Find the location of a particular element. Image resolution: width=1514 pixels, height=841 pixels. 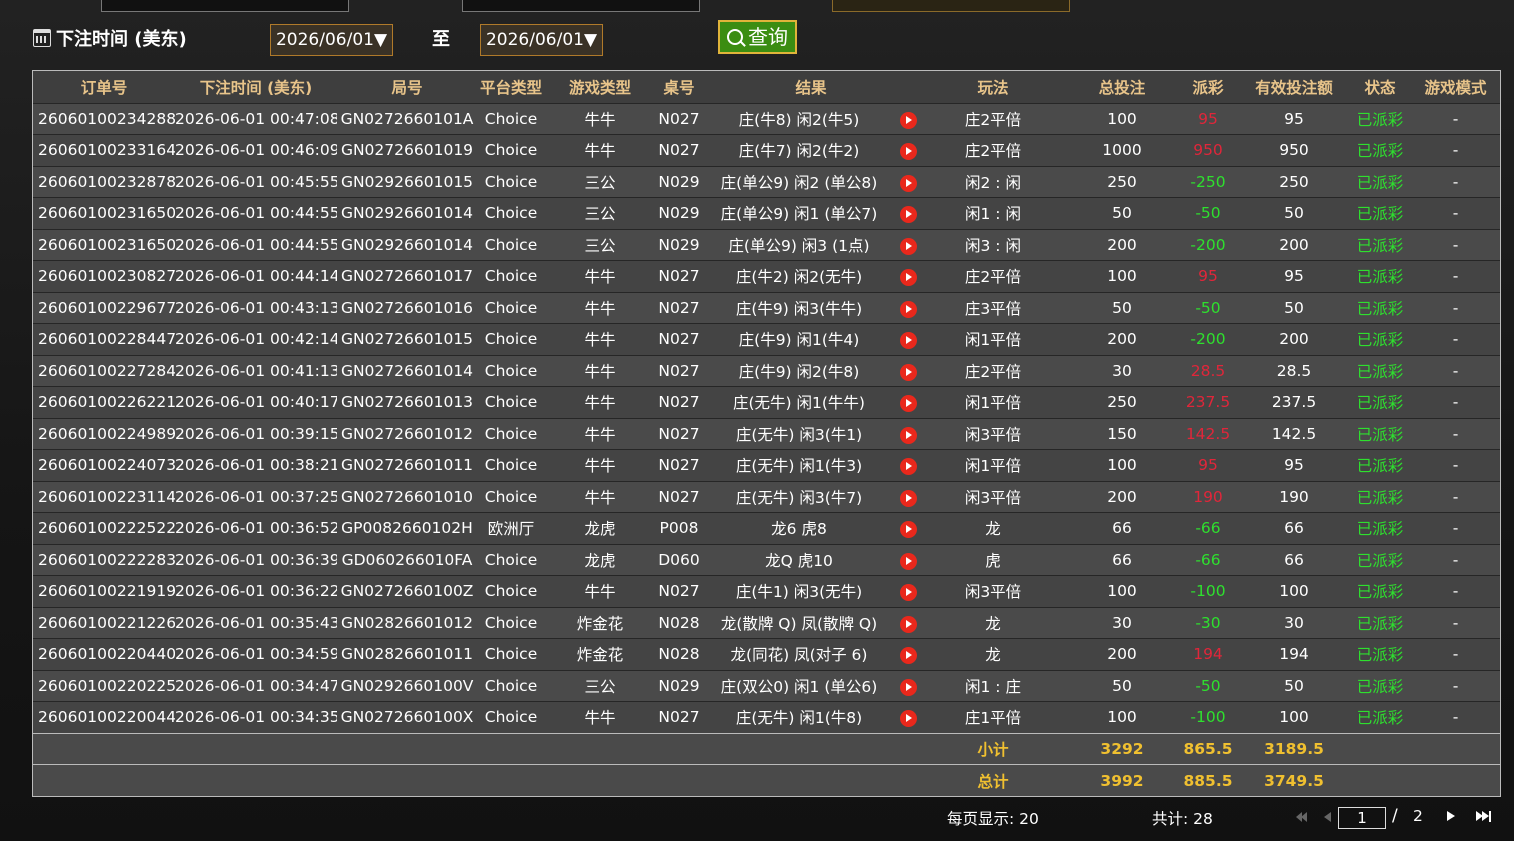

cell-payout: -100 is located at coordinates (1208, 717).